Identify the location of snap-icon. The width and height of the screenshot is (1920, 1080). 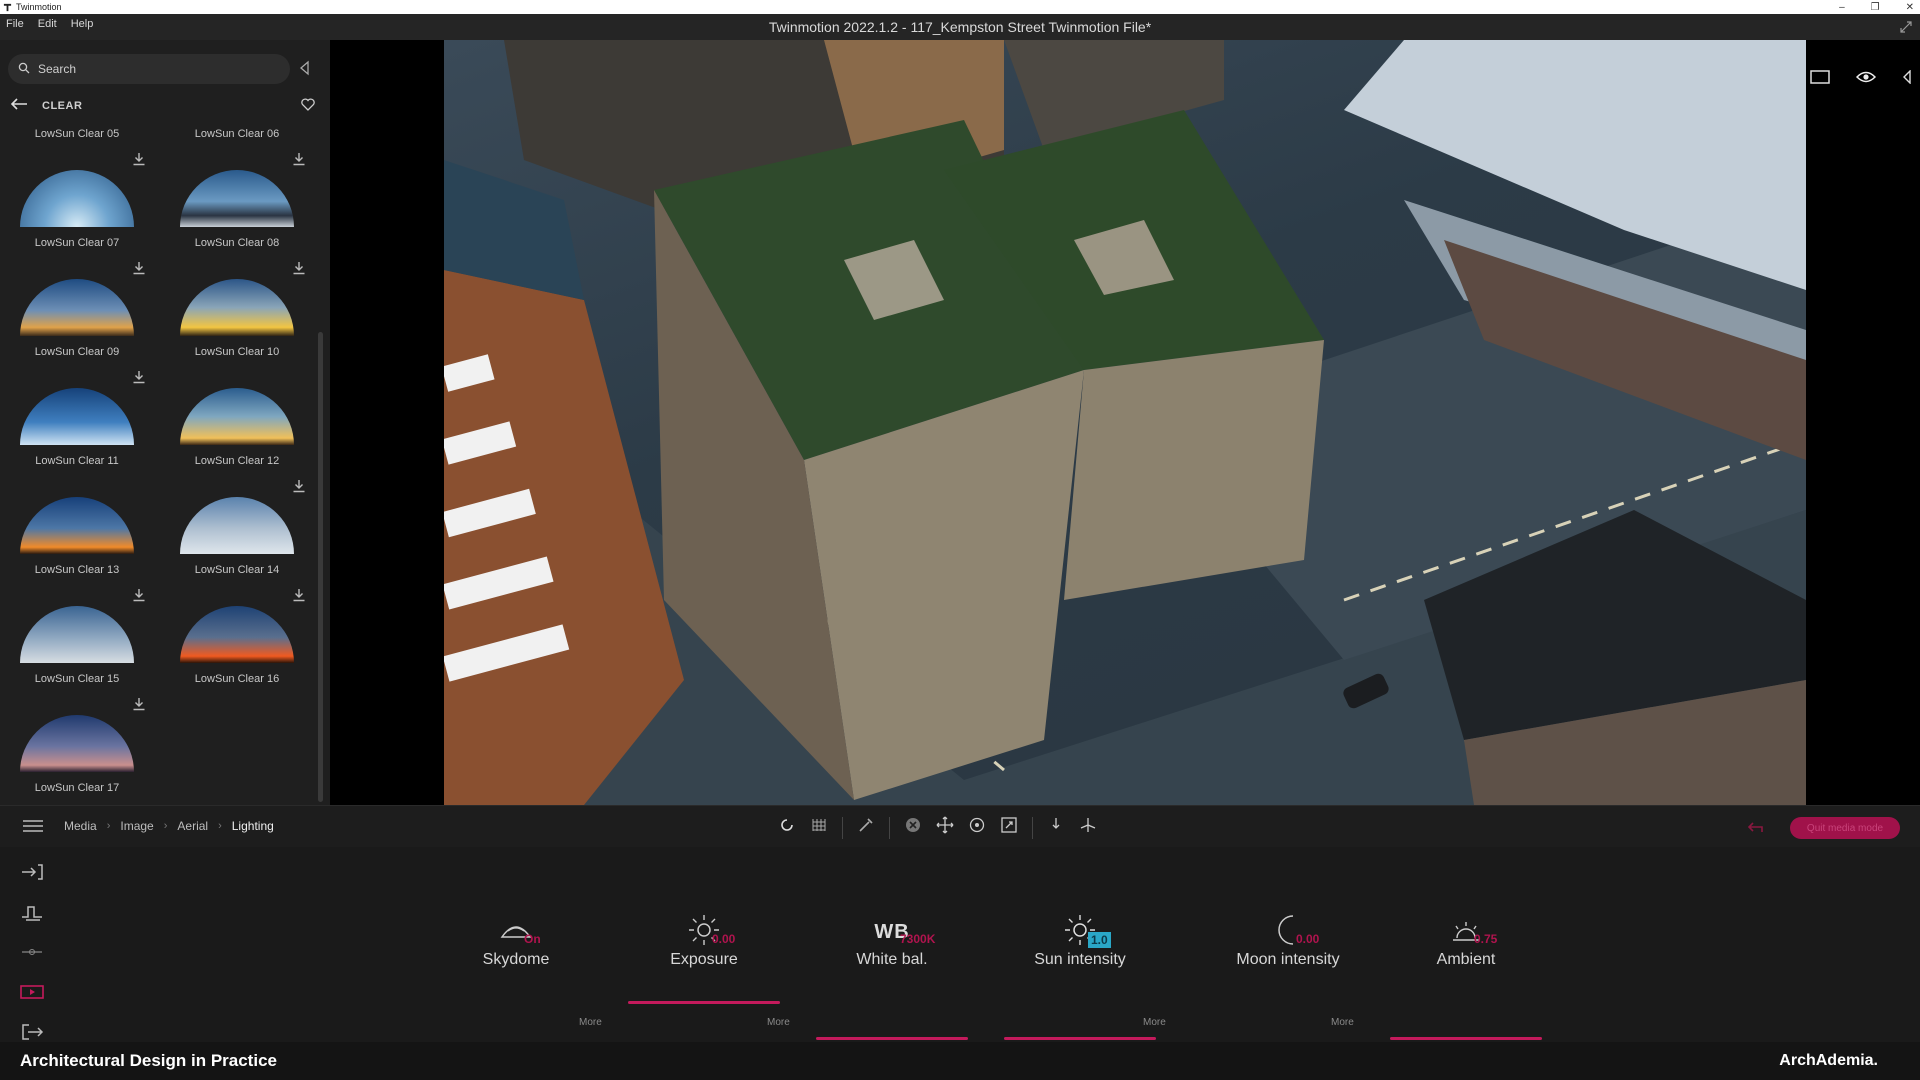
(1056, 827).